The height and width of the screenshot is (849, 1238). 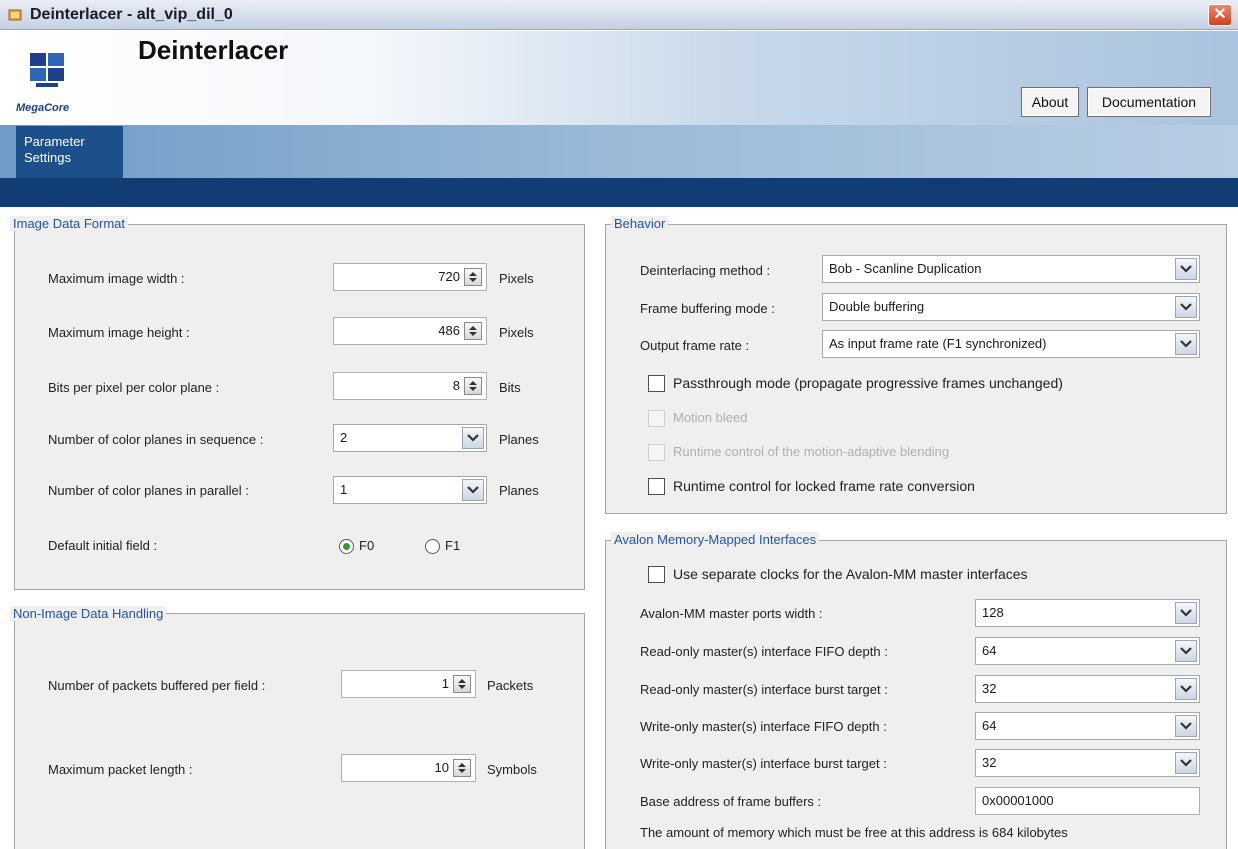 I want to click on output-frame-rate-label: Output frame rate :, so click(x=695, y=345).